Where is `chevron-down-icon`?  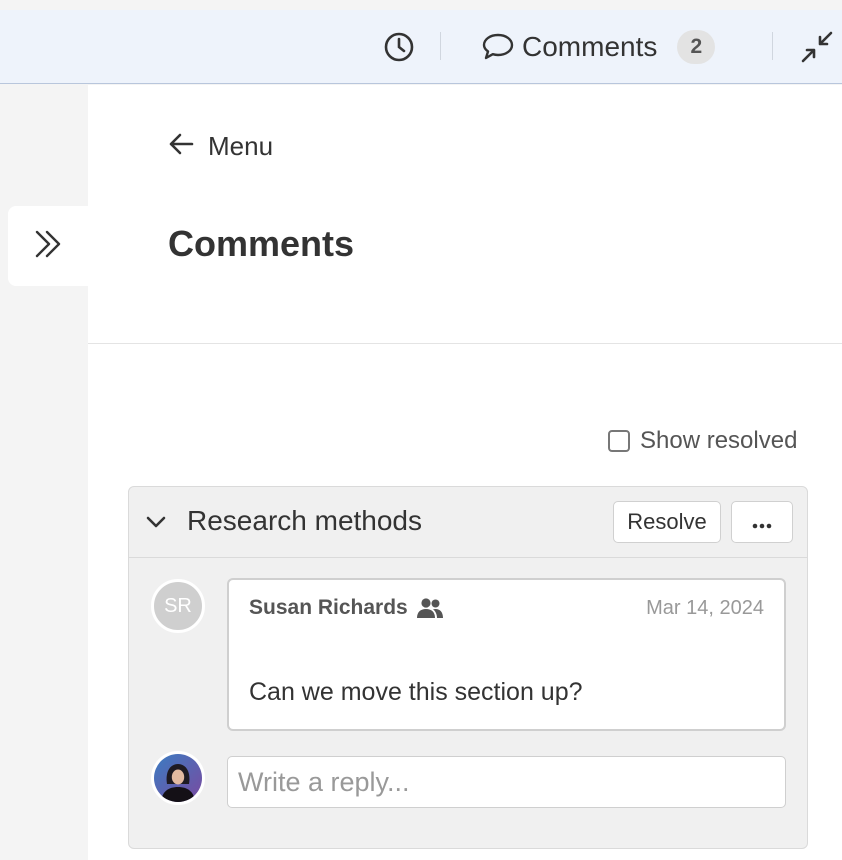 chevron-down-icon is located at coordinates (156, 524).